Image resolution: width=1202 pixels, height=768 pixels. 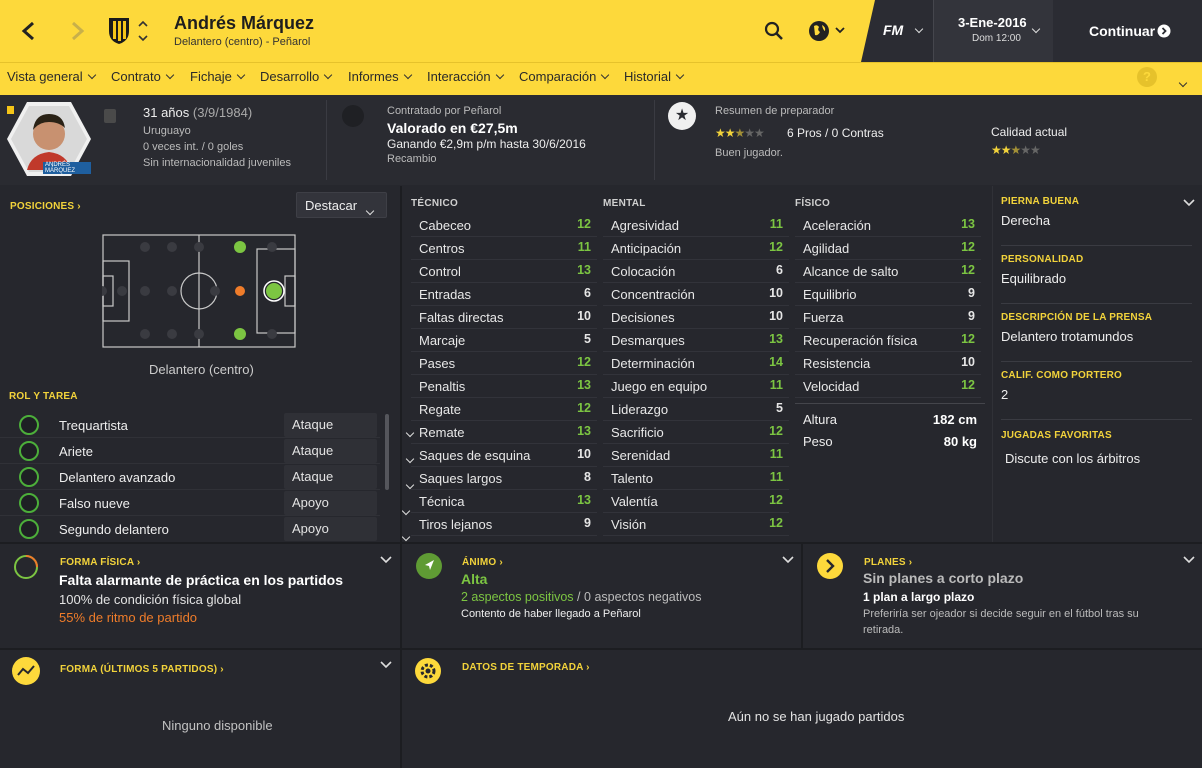 I want to click on attribute-row: Entradas 6, so click(x=504, y=294).